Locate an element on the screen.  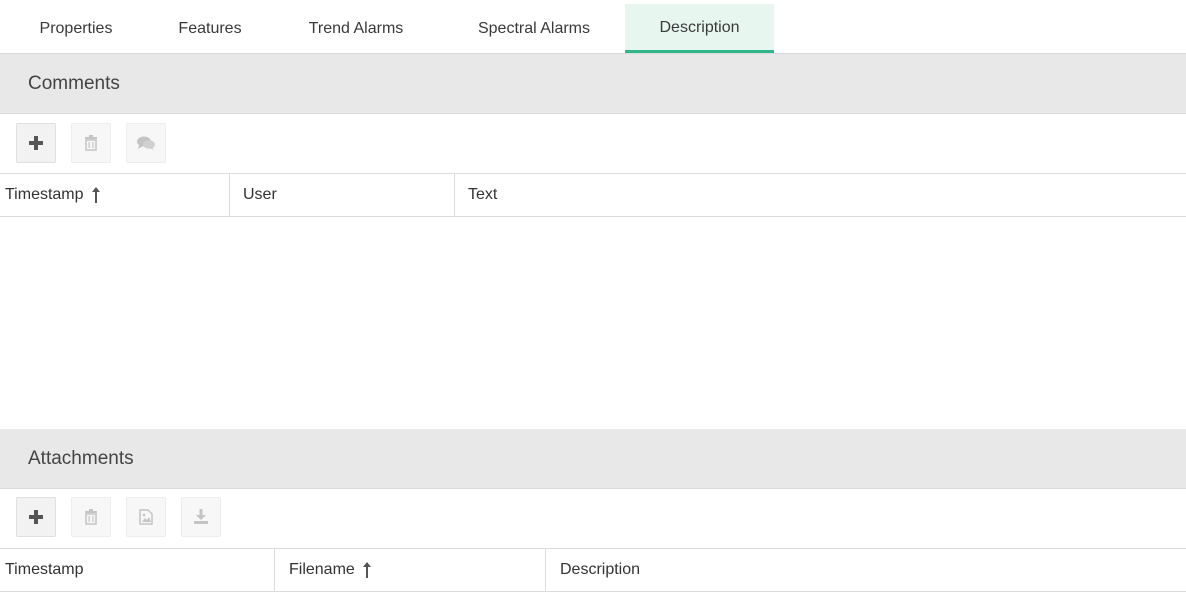
attachments-col-description-label: Description is located at coordinates (600, 569).